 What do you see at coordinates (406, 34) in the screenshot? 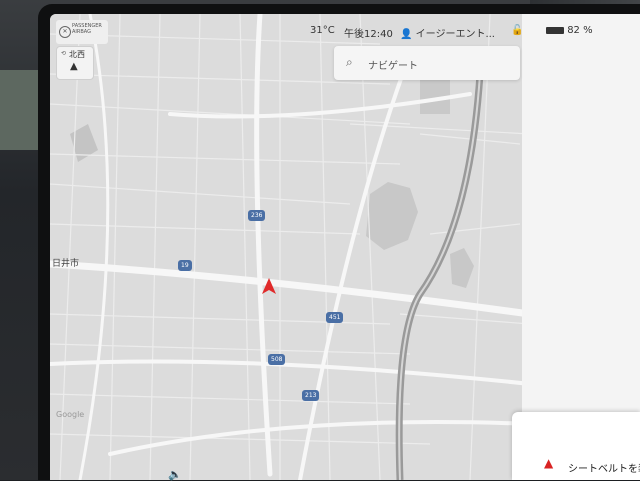
I see `person-icon: 👤` at bounding box center [406, 34].